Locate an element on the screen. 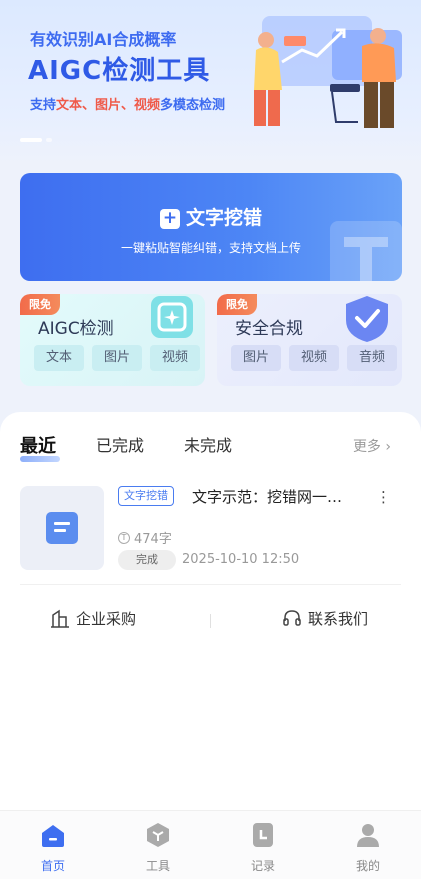 The height and width of the screenshot is (879, 421). home-icon is located at coordinates (53, 835).